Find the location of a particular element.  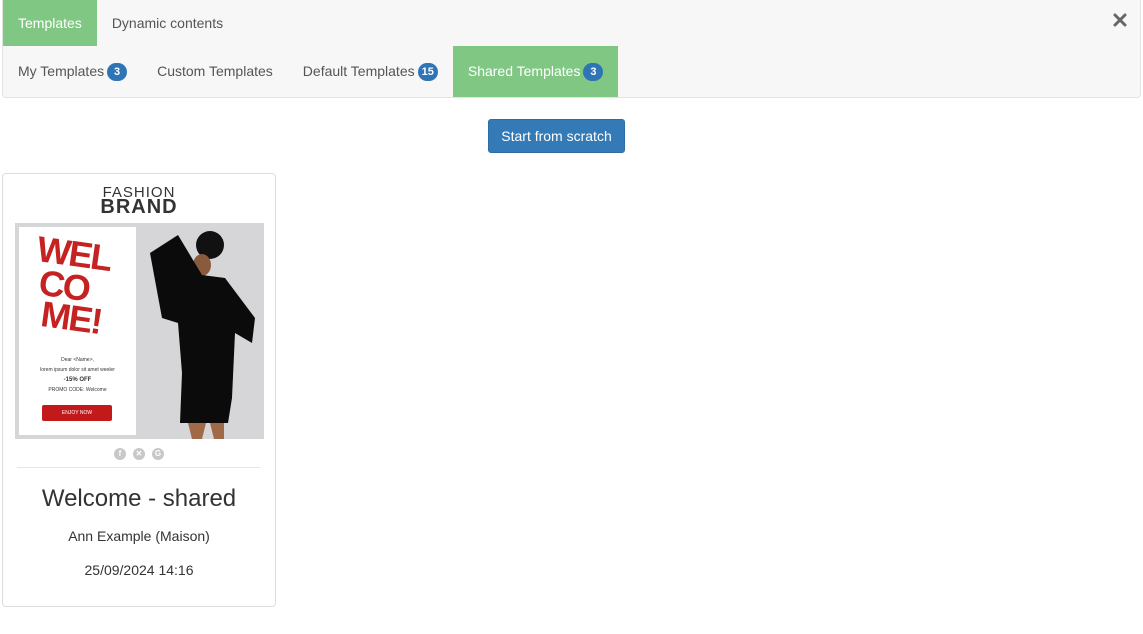

brand-line-2: BRAND is located at coordinates (139, 207).